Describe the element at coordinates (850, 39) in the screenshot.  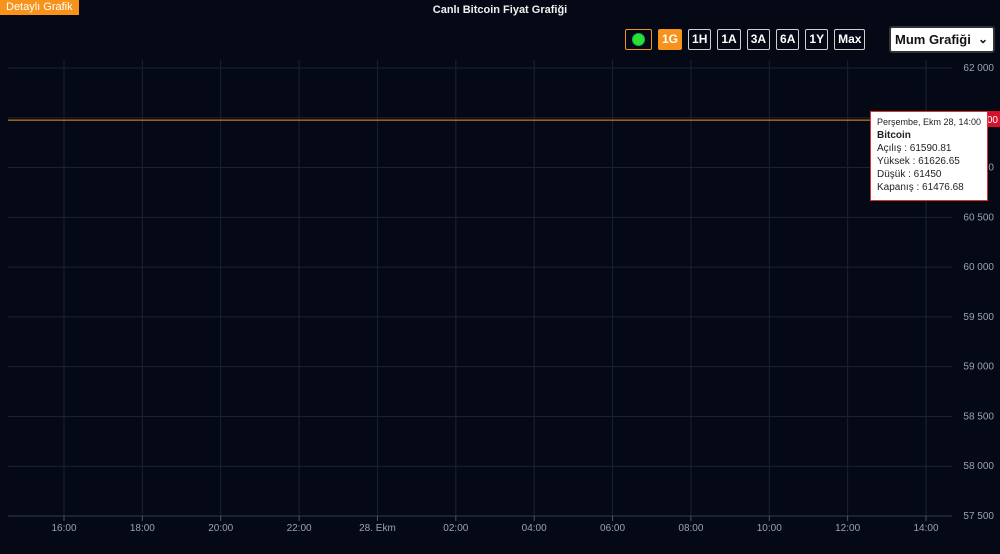
I see `range-button-max: Max` at that location.